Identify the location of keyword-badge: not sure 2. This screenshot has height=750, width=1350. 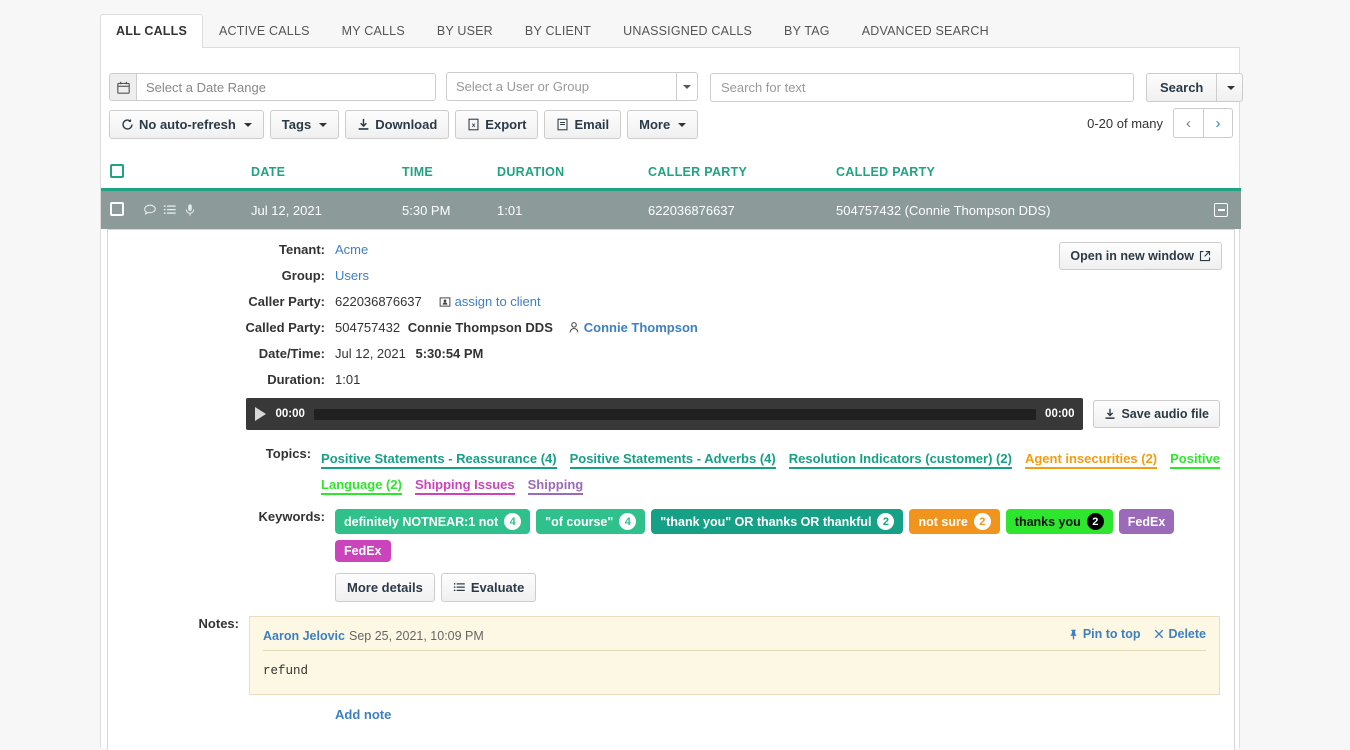
(954, 521).